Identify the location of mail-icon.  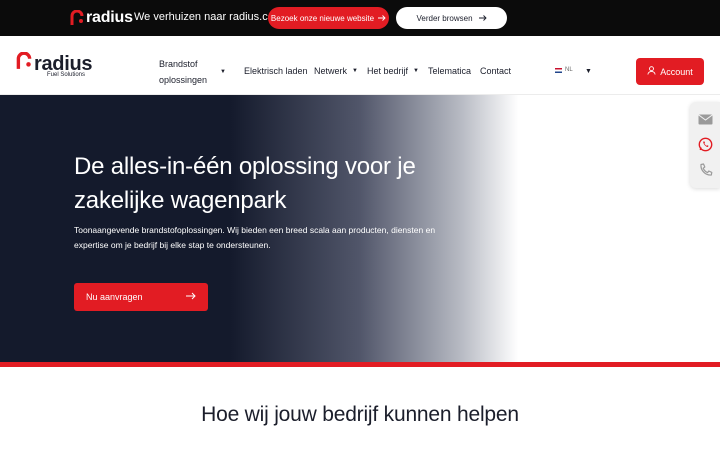
(705, 119).